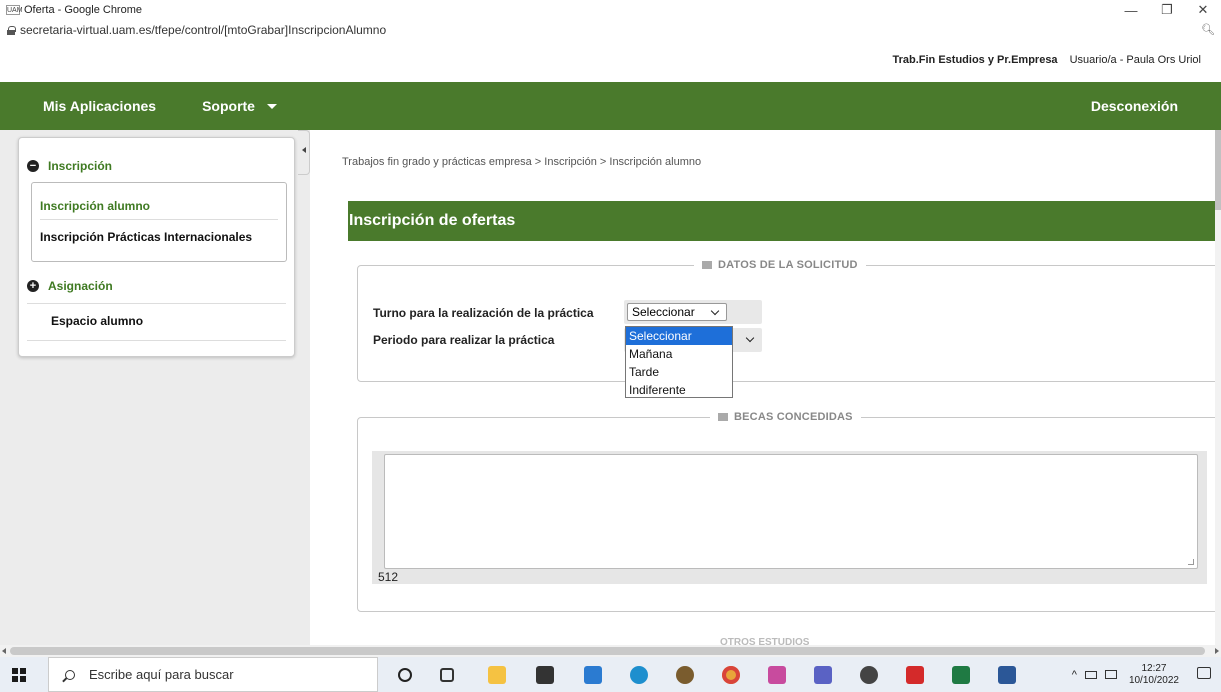 The width and height of the screenshot is (1221, 692). I want to click on nav-mis-aplicaciones: Mis Aplicaciones, so click(99, 106).